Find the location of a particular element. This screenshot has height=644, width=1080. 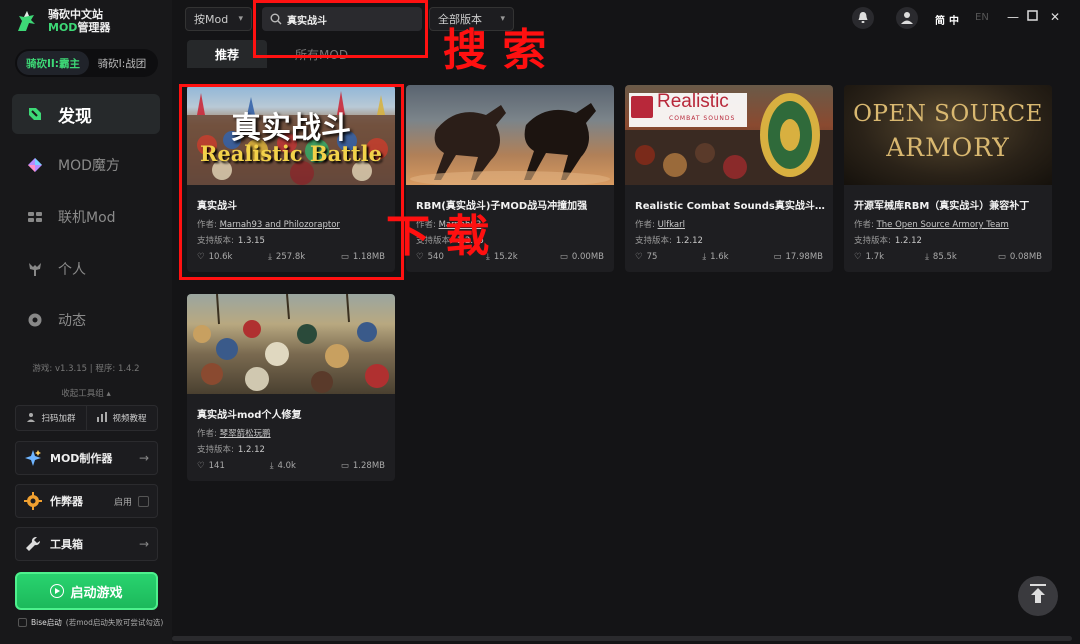

logo-subtitle: 管理器 is located at coordinates (94, 27).